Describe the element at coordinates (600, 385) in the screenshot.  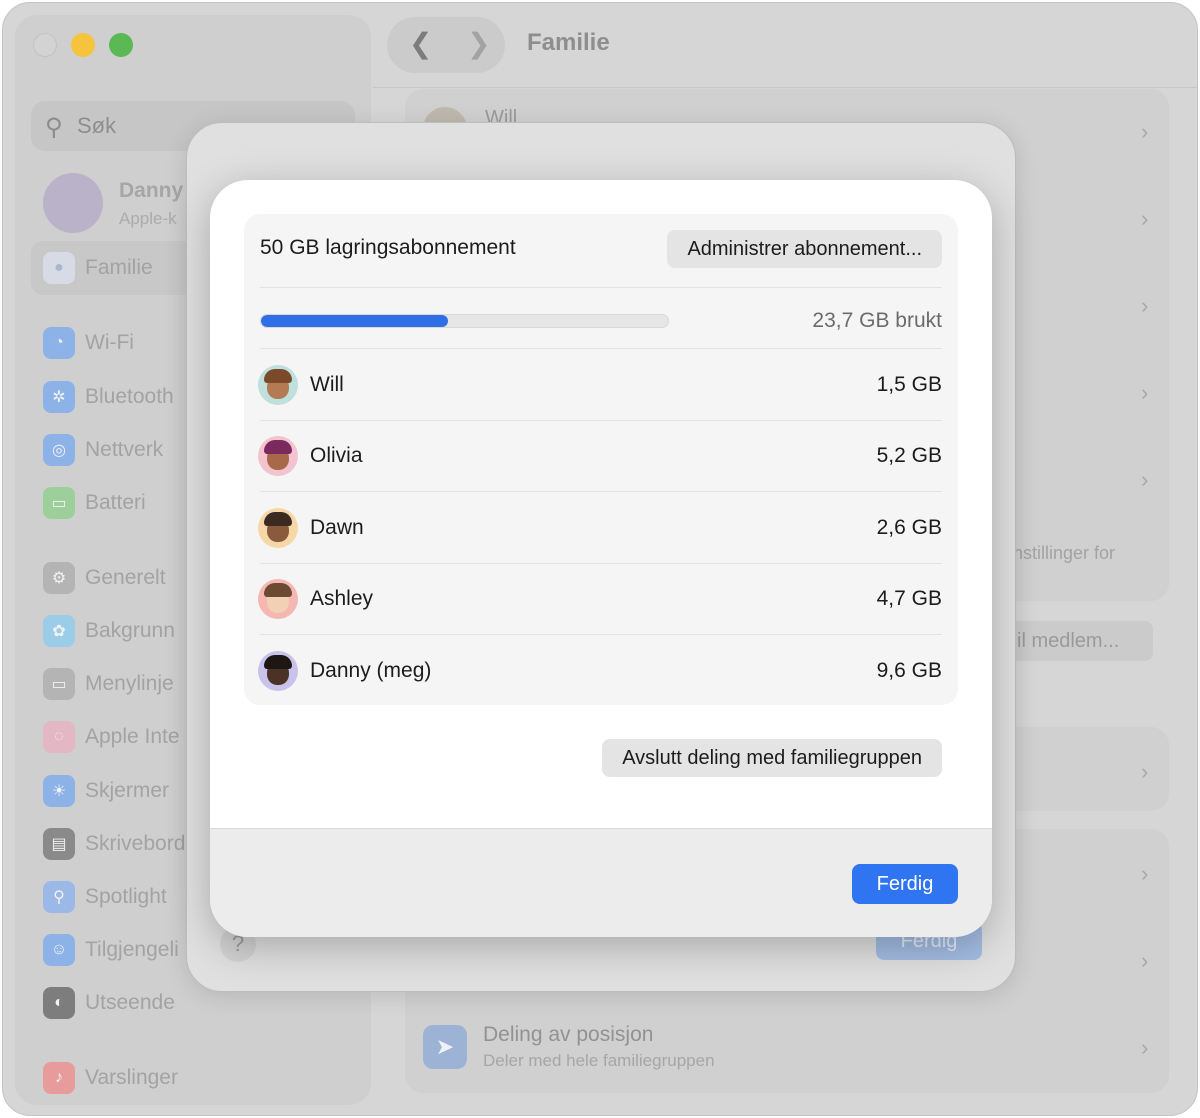
I see `member-row: Will 1,5 GB` at that location.